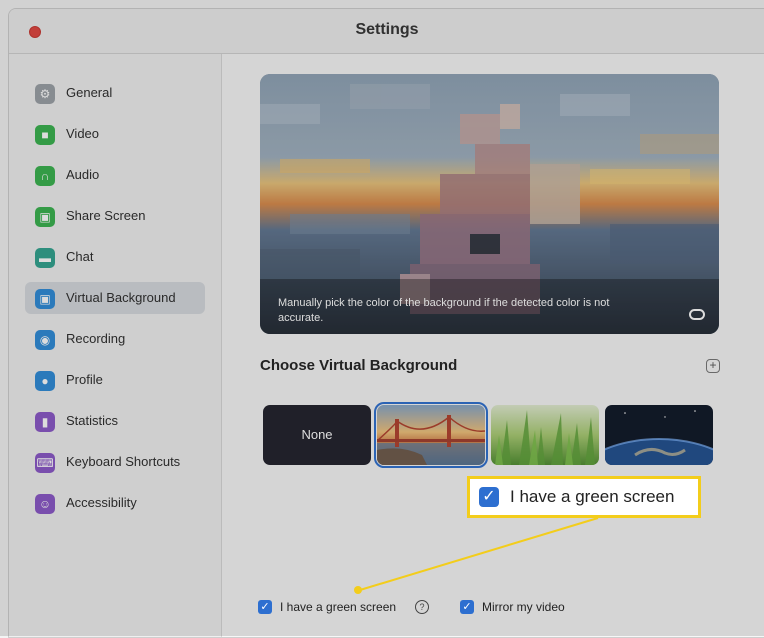 This screenshot has width=764, height=638. I want to click on sidebar-item-keyboard-shortcuts: ⌨ Keyboard Shortcuts, so click(115, 462).